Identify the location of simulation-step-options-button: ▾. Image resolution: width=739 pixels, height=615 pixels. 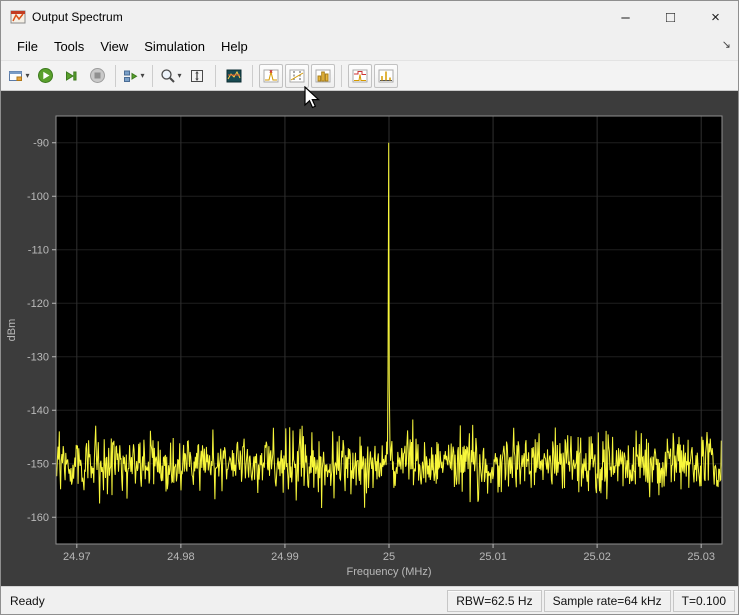
(134, 76).